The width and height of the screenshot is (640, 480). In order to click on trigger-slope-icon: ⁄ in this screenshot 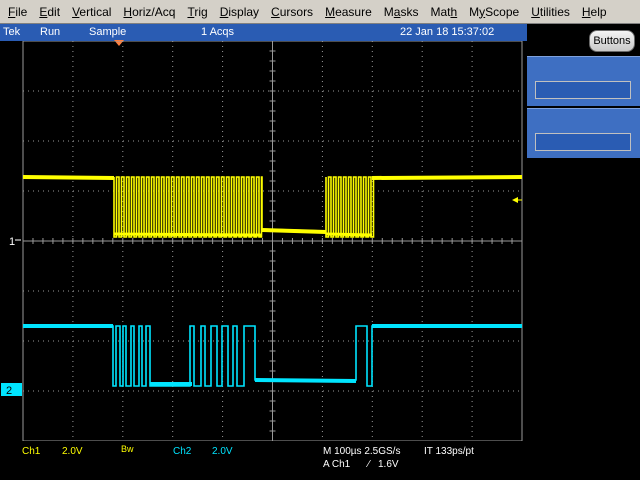, I will do `click(369, 464)`.